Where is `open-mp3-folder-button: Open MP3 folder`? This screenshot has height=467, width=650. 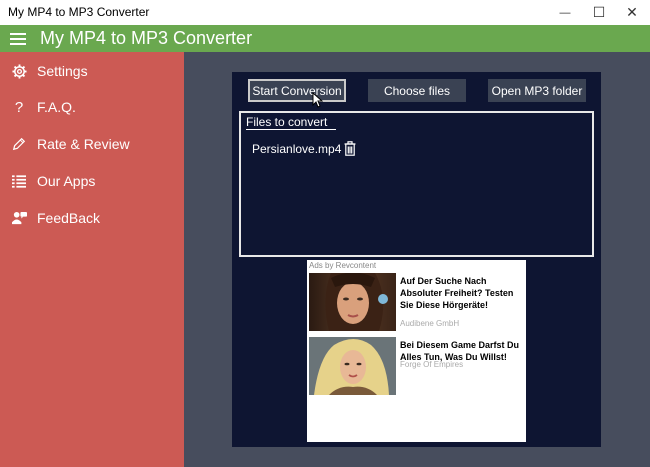 open-mp3-folder-button: Open MP3 folder is located at coordinates (537, 90).